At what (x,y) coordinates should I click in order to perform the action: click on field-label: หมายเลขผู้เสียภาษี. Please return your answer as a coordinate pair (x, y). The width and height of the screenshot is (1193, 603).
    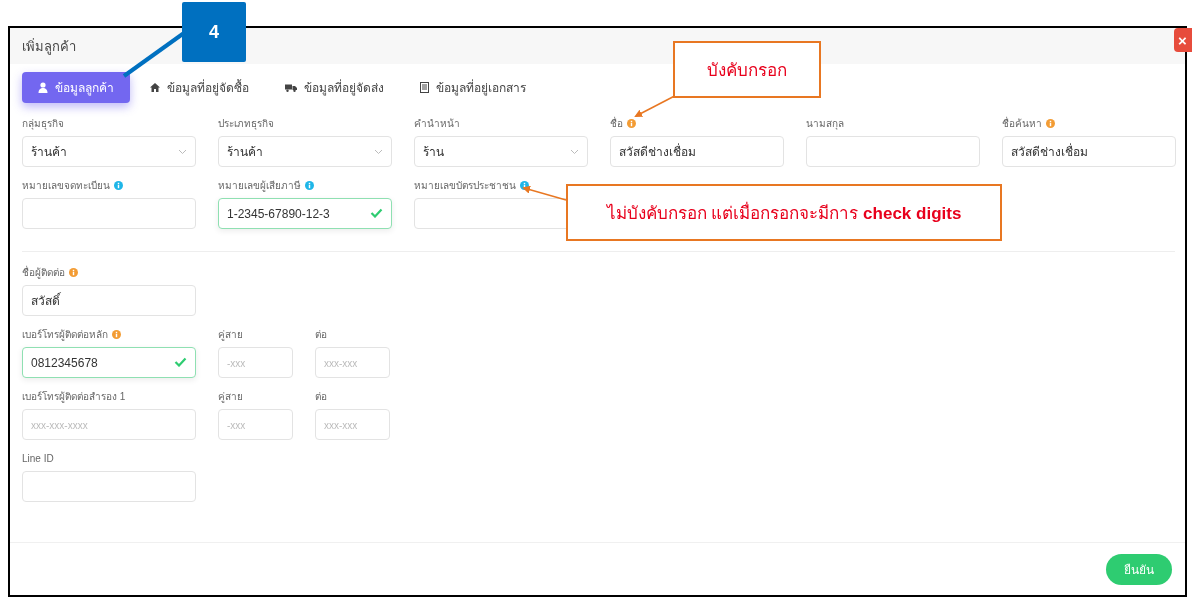
    Looking at the image, I should click on (259, 186).